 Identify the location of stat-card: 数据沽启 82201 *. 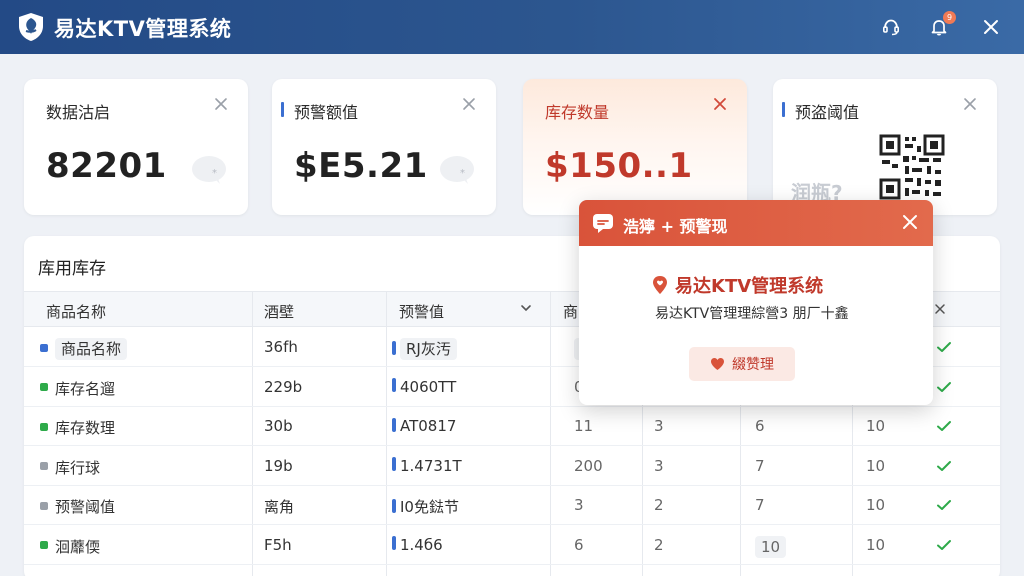
(136, 147).